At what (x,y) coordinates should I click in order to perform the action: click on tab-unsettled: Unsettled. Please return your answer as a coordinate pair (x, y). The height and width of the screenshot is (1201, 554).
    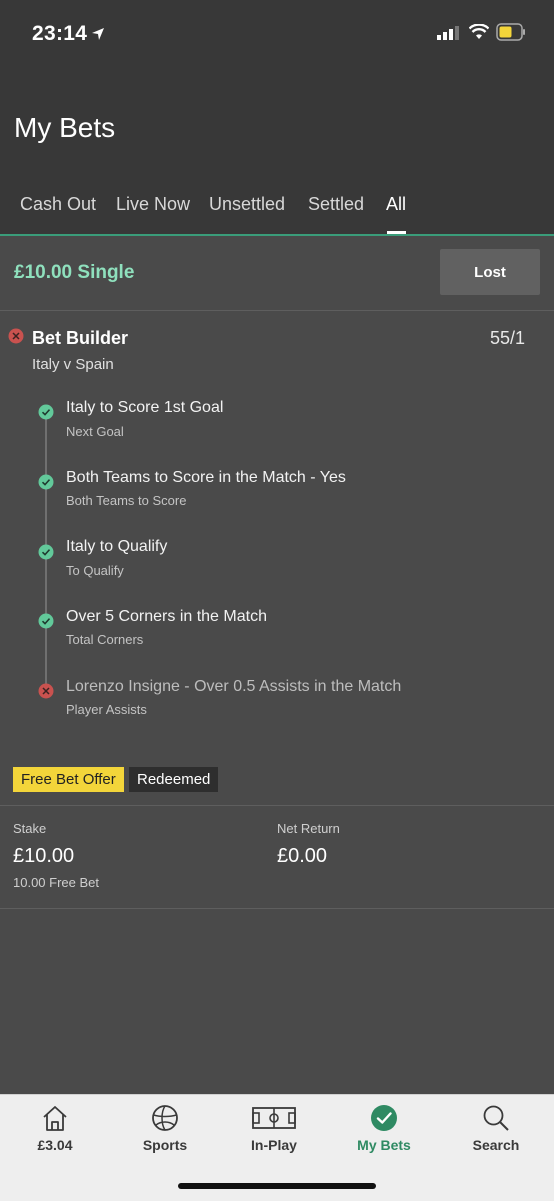
    Looking at the image, I should click on (247, 204).